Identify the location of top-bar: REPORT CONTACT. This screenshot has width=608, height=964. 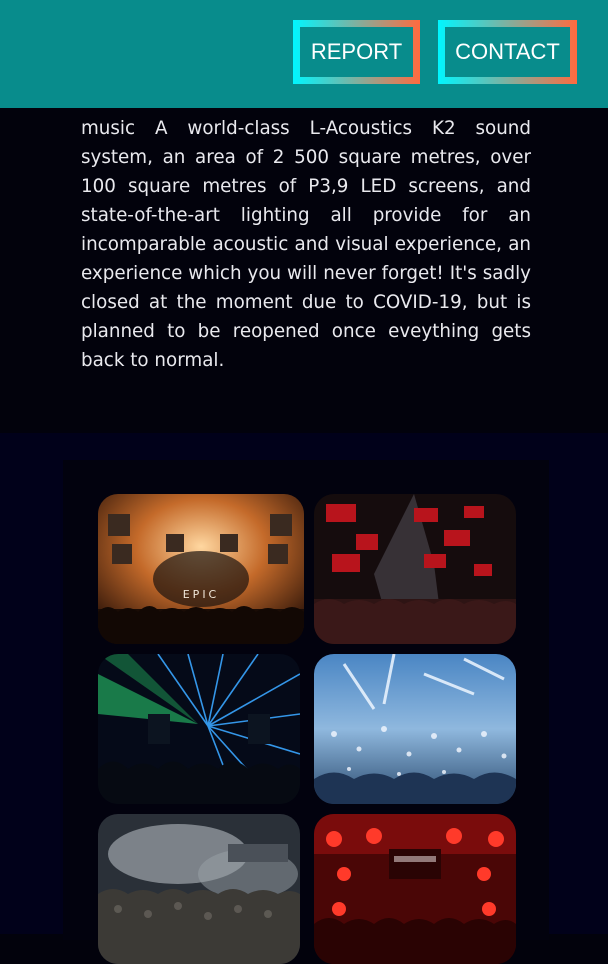
(304, 54).